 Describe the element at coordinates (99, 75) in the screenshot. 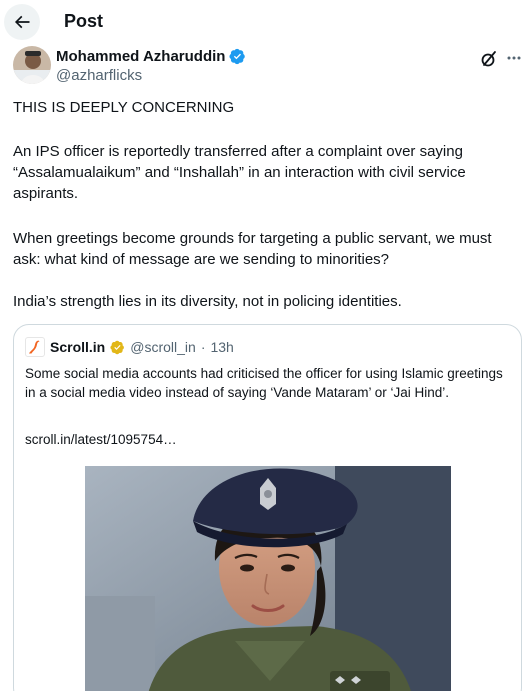

I see `author-handle: @azharflicks` at that location.